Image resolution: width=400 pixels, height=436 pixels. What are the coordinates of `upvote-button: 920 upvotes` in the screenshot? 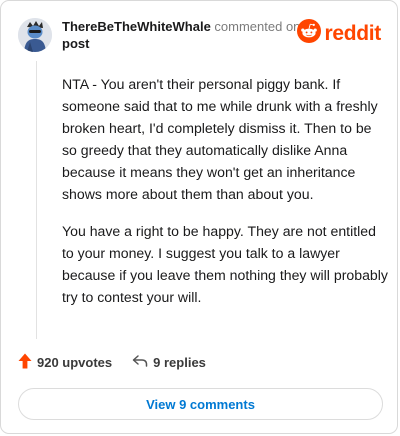 It's located at (65, 362).